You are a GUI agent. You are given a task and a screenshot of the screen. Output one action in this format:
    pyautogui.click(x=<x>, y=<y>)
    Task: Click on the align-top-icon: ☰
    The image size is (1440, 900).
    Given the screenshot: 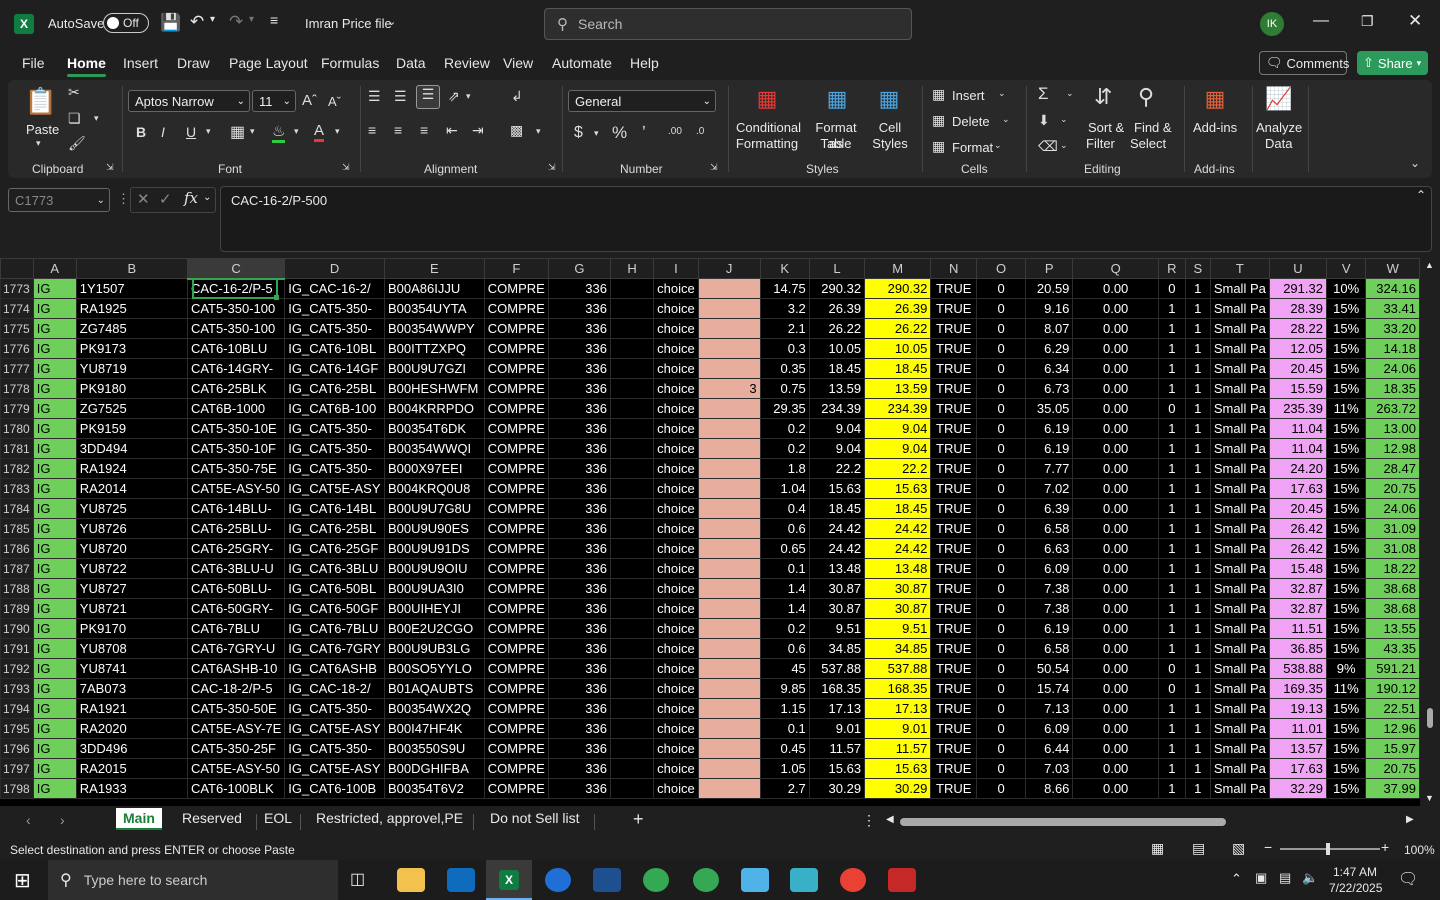 What is the action you would take?
    pyautogui.click(x=374, y=96)
    